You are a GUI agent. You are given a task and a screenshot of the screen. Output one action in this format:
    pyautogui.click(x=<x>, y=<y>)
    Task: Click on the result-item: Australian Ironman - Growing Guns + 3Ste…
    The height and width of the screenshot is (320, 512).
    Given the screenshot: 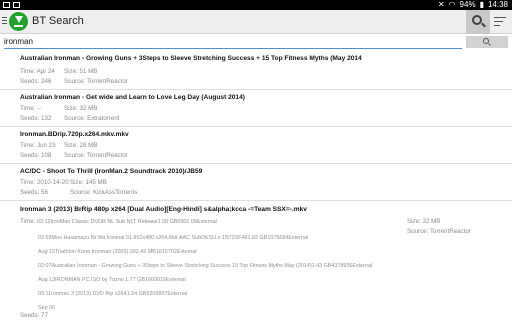 What is the action you would take?
    pyautogui.click(x=256, y=70)
    